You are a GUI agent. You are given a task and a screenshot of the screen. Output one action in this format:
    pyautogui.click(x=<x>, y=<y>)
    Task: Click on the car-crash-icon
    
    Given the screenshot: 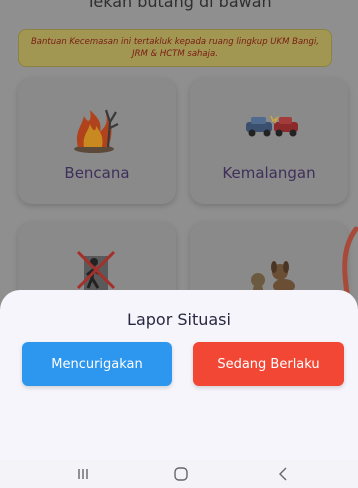 What is the action you would take?
    pyautogui.click(x=272, y=126)
    